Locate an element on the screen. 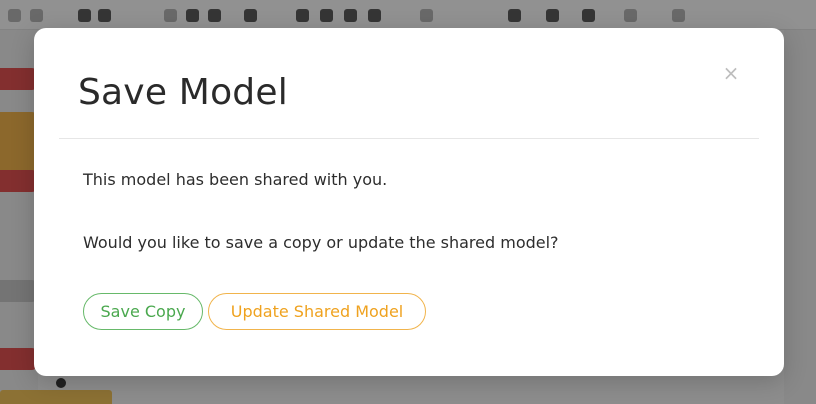 Image resolution: width=816 pixels, height=404 pixels. update-shared-model-button: Update Shared Model is located at coordinates (317, 311).